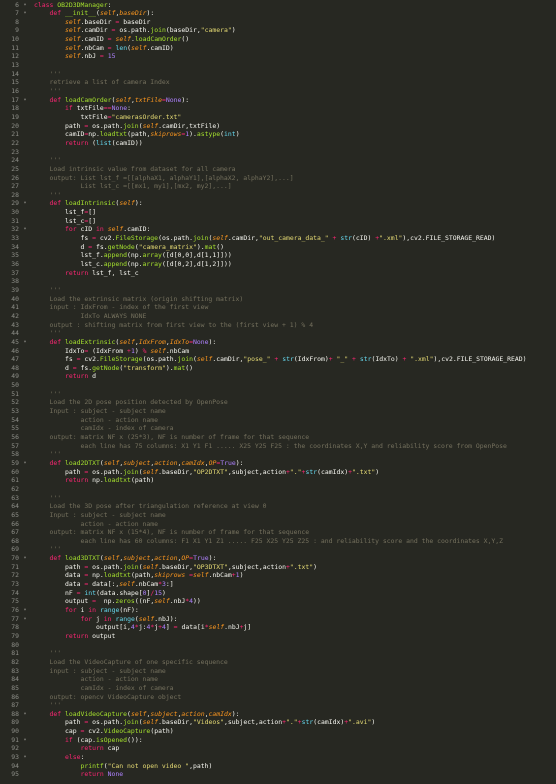  I want to click on code-line: 32 ▾ for cID in self.camID:, so click(278, 229).